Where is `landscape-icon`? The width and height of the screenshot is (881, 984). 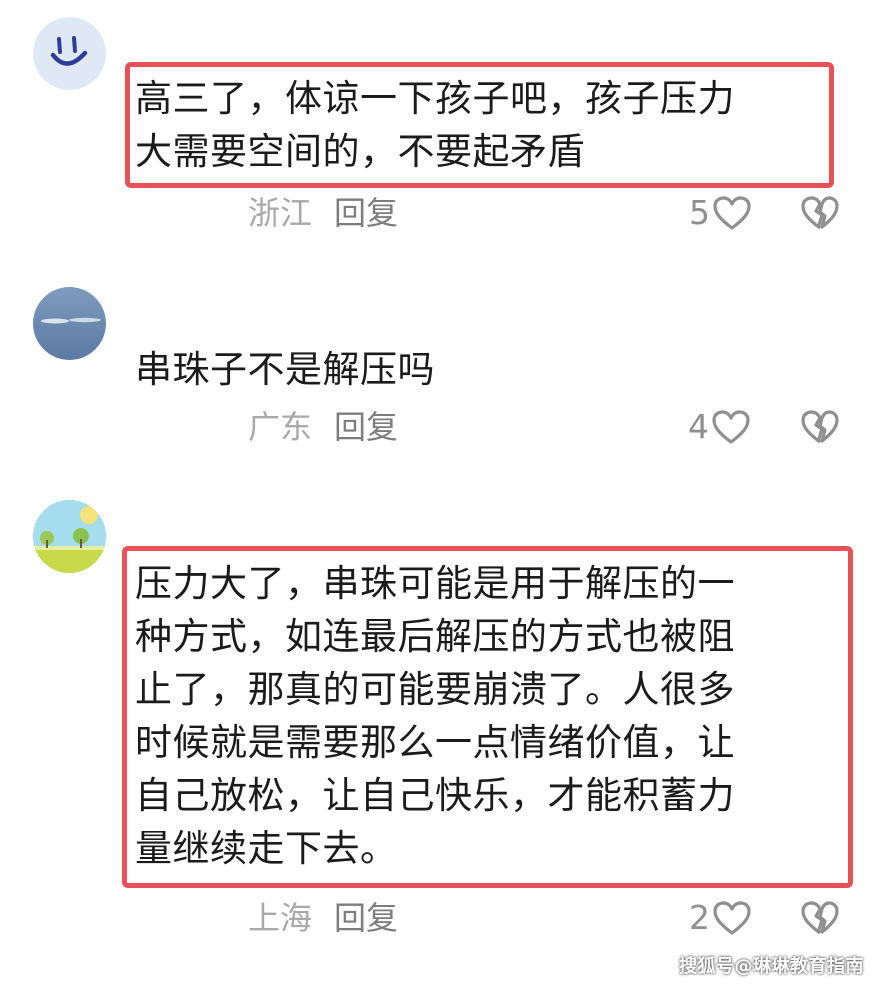 landscape-icon is located at coordinates (69, 536).